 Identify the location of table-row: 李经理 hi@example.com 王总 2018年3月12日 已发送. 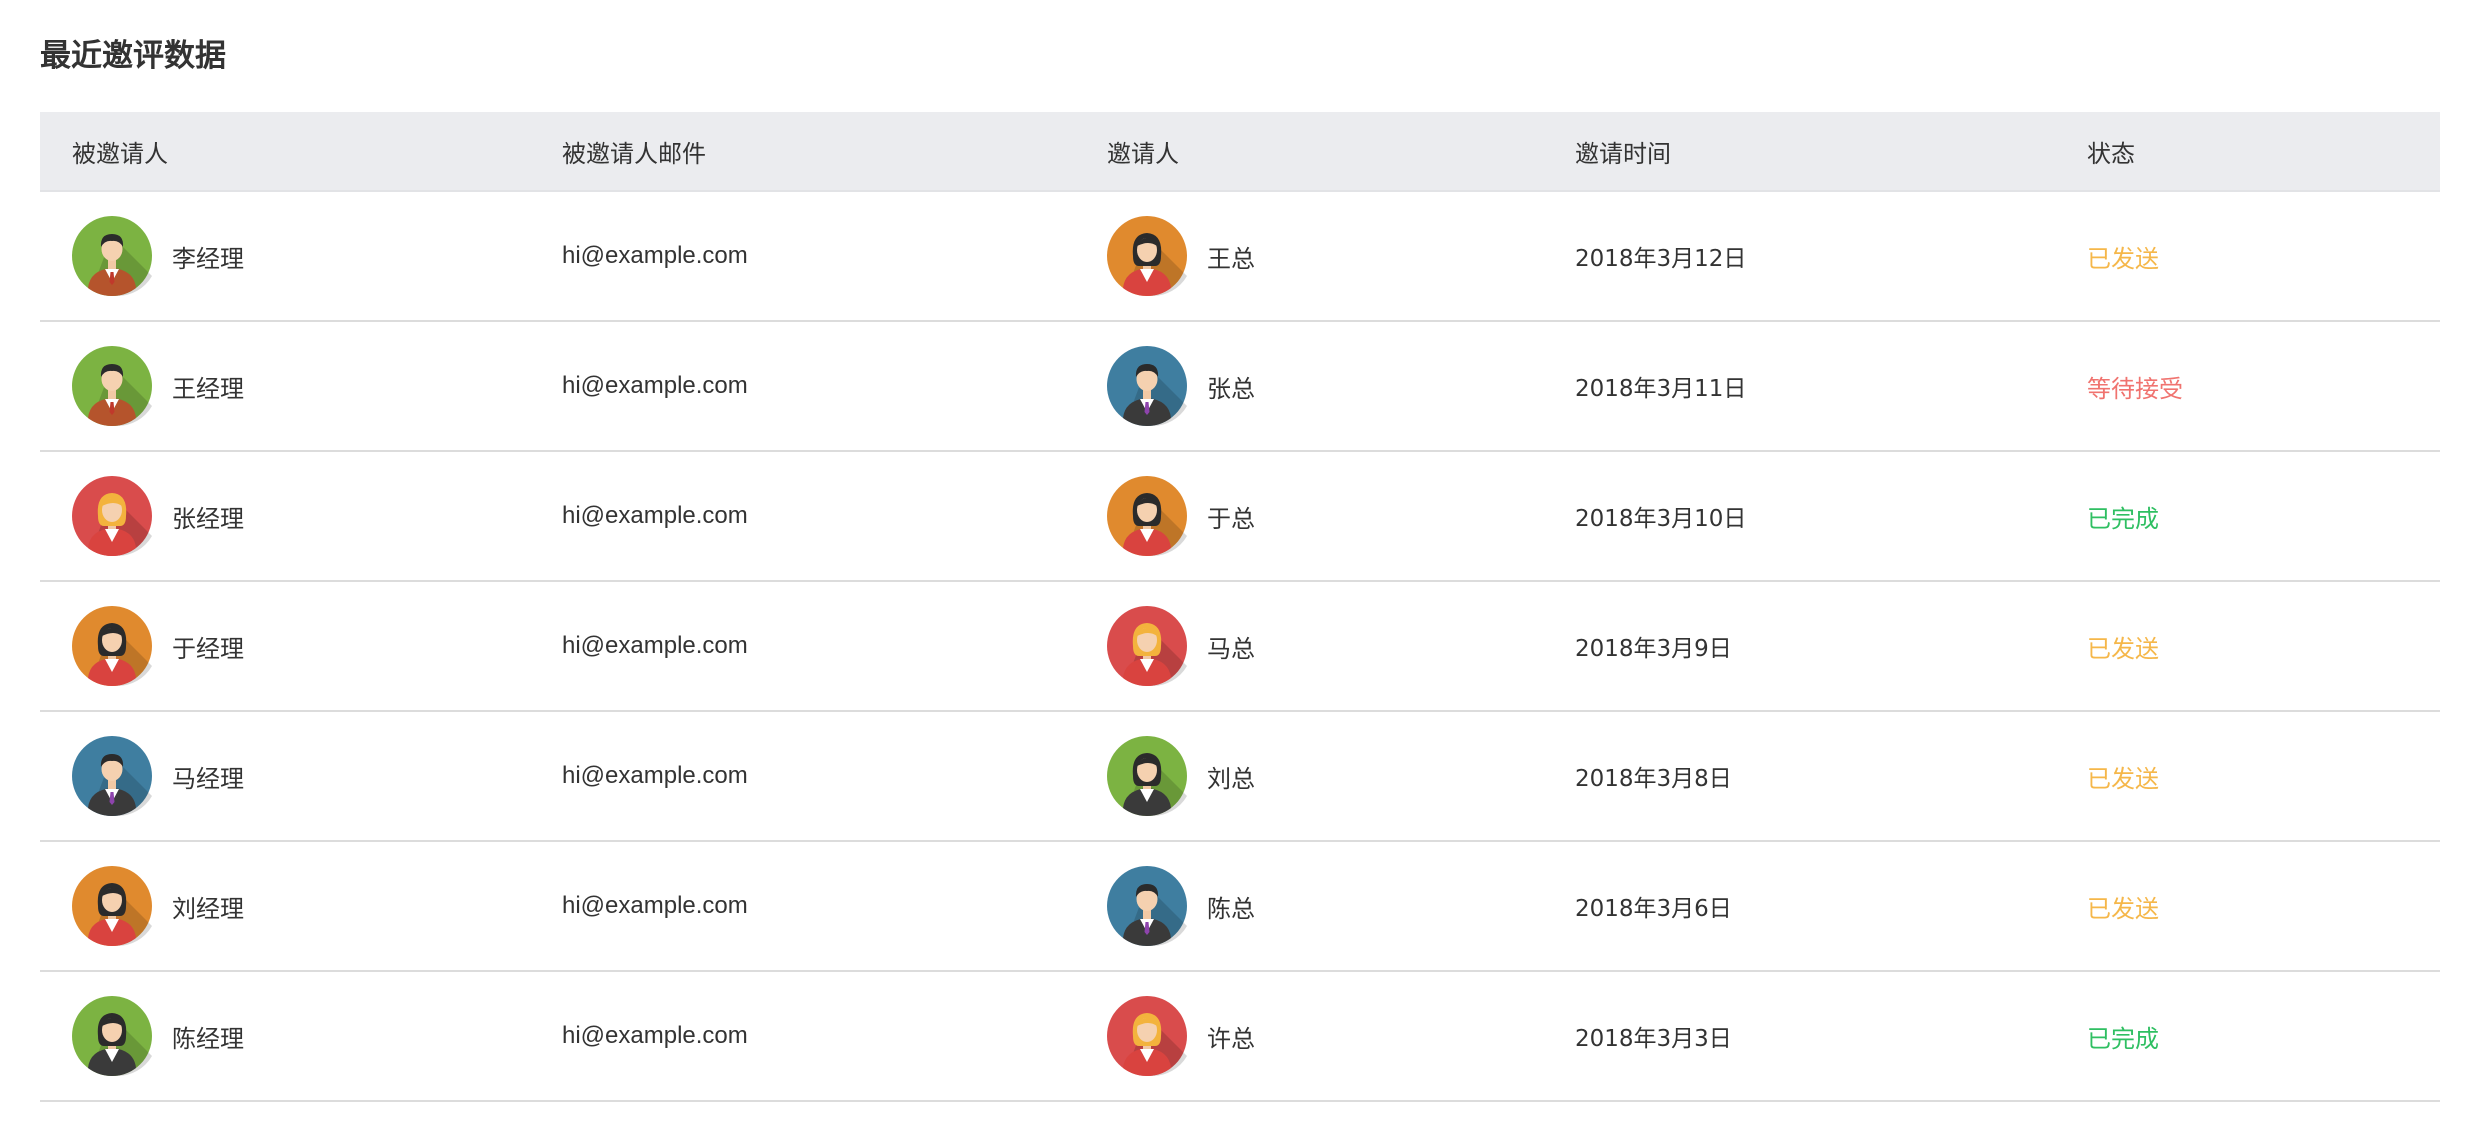
(1240, 257).